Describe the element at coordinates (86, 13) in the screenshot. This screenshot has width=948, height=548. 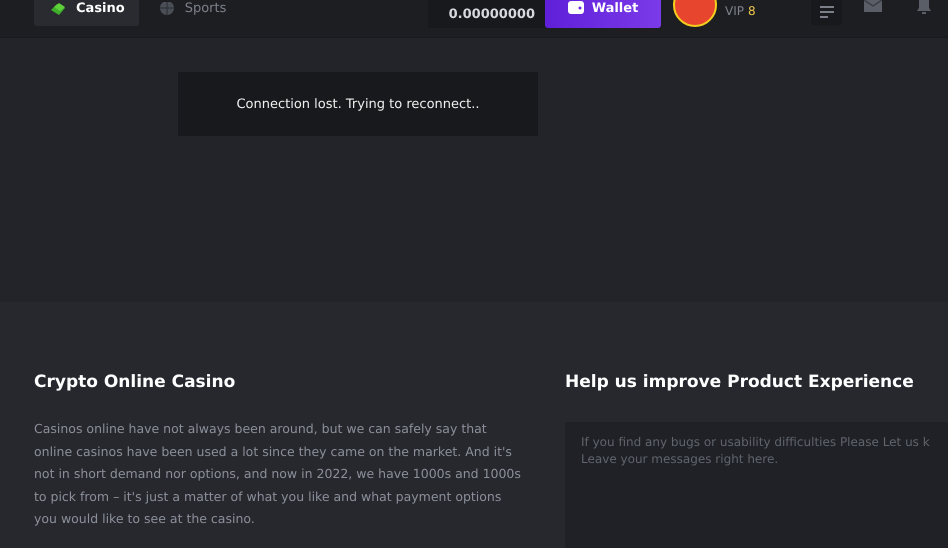
I see `nav-tab: Casino` at that location.